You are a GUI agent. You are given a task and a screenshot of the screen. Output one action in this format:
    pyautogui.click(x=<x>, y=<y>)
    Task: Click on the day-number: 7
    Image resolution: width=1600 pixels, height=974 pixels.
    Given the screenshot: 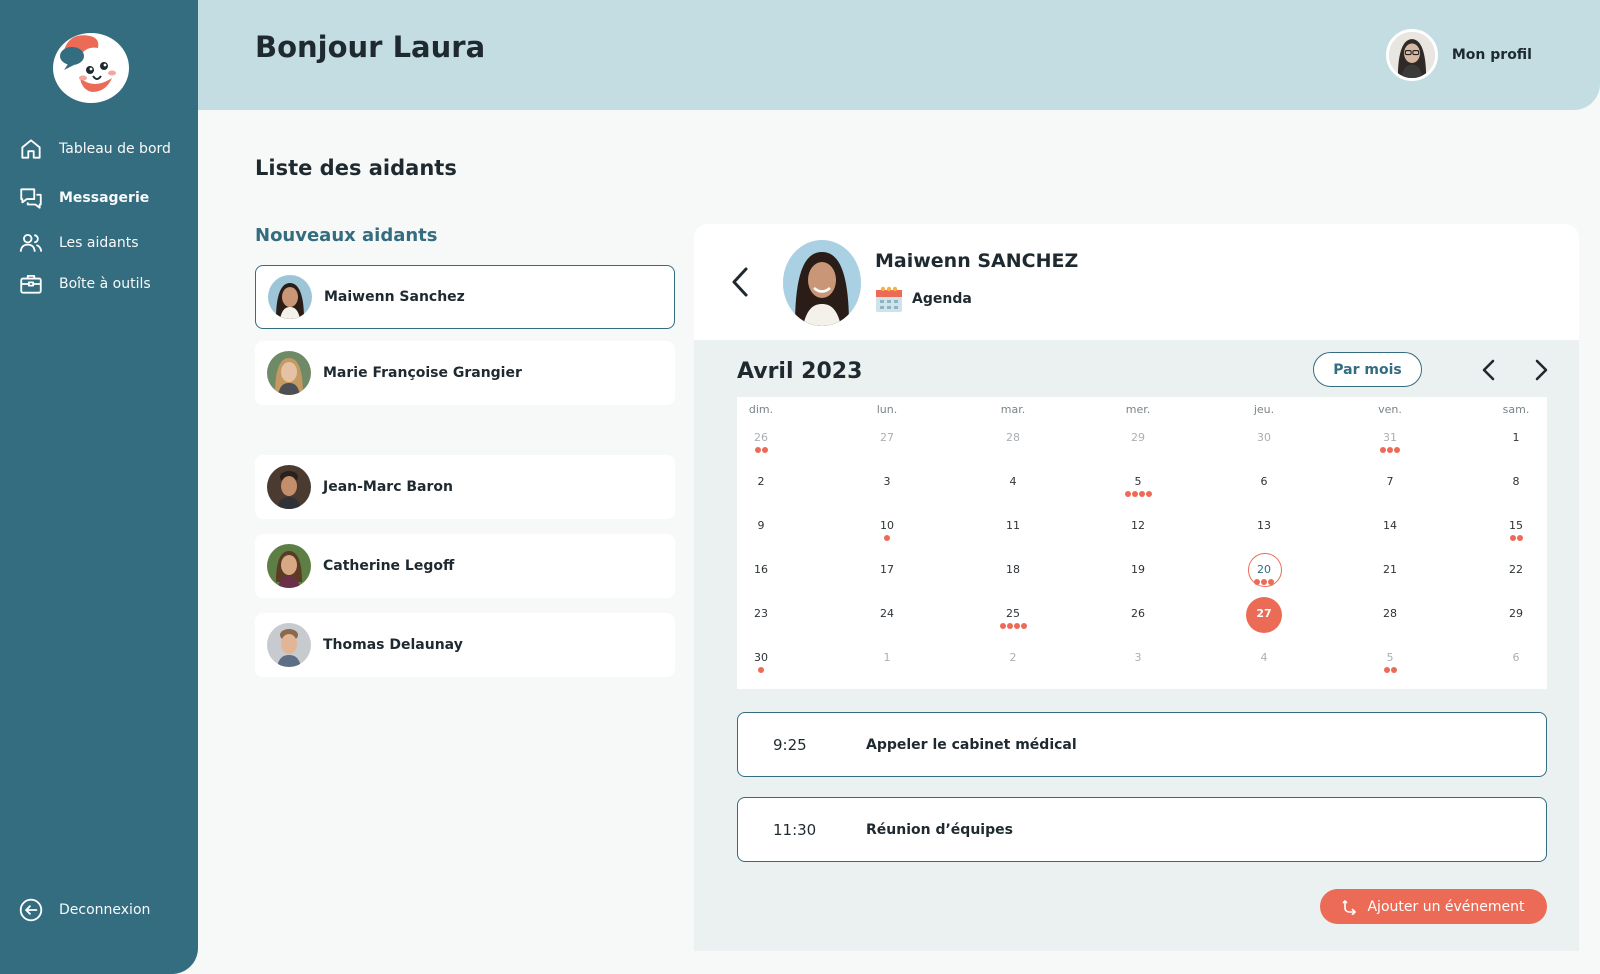 What is the action you would take?
    pyautogui.click(x=1390, y=481)
    